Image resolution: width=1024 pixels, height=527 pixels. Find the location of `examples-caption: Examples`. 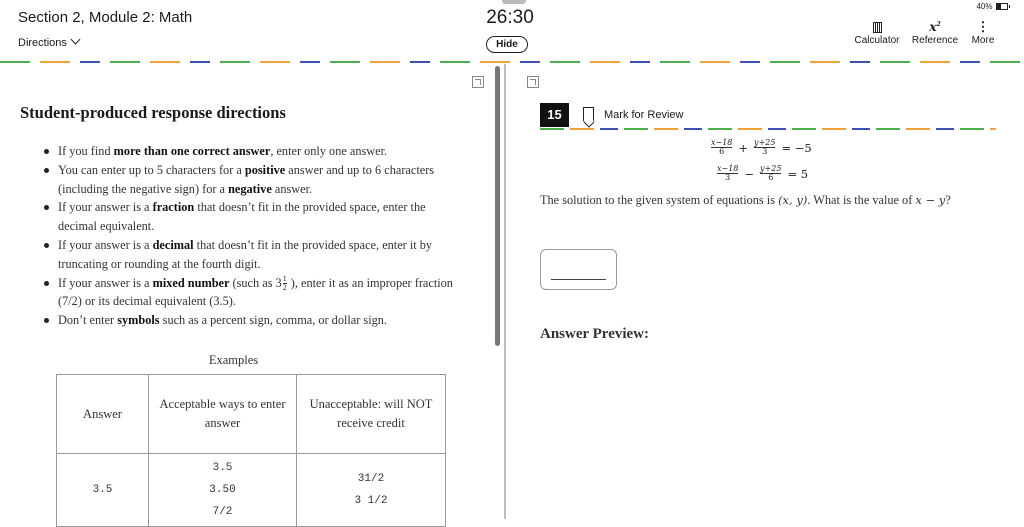

examples-caption: Examples is located at coordinates (233, 360).